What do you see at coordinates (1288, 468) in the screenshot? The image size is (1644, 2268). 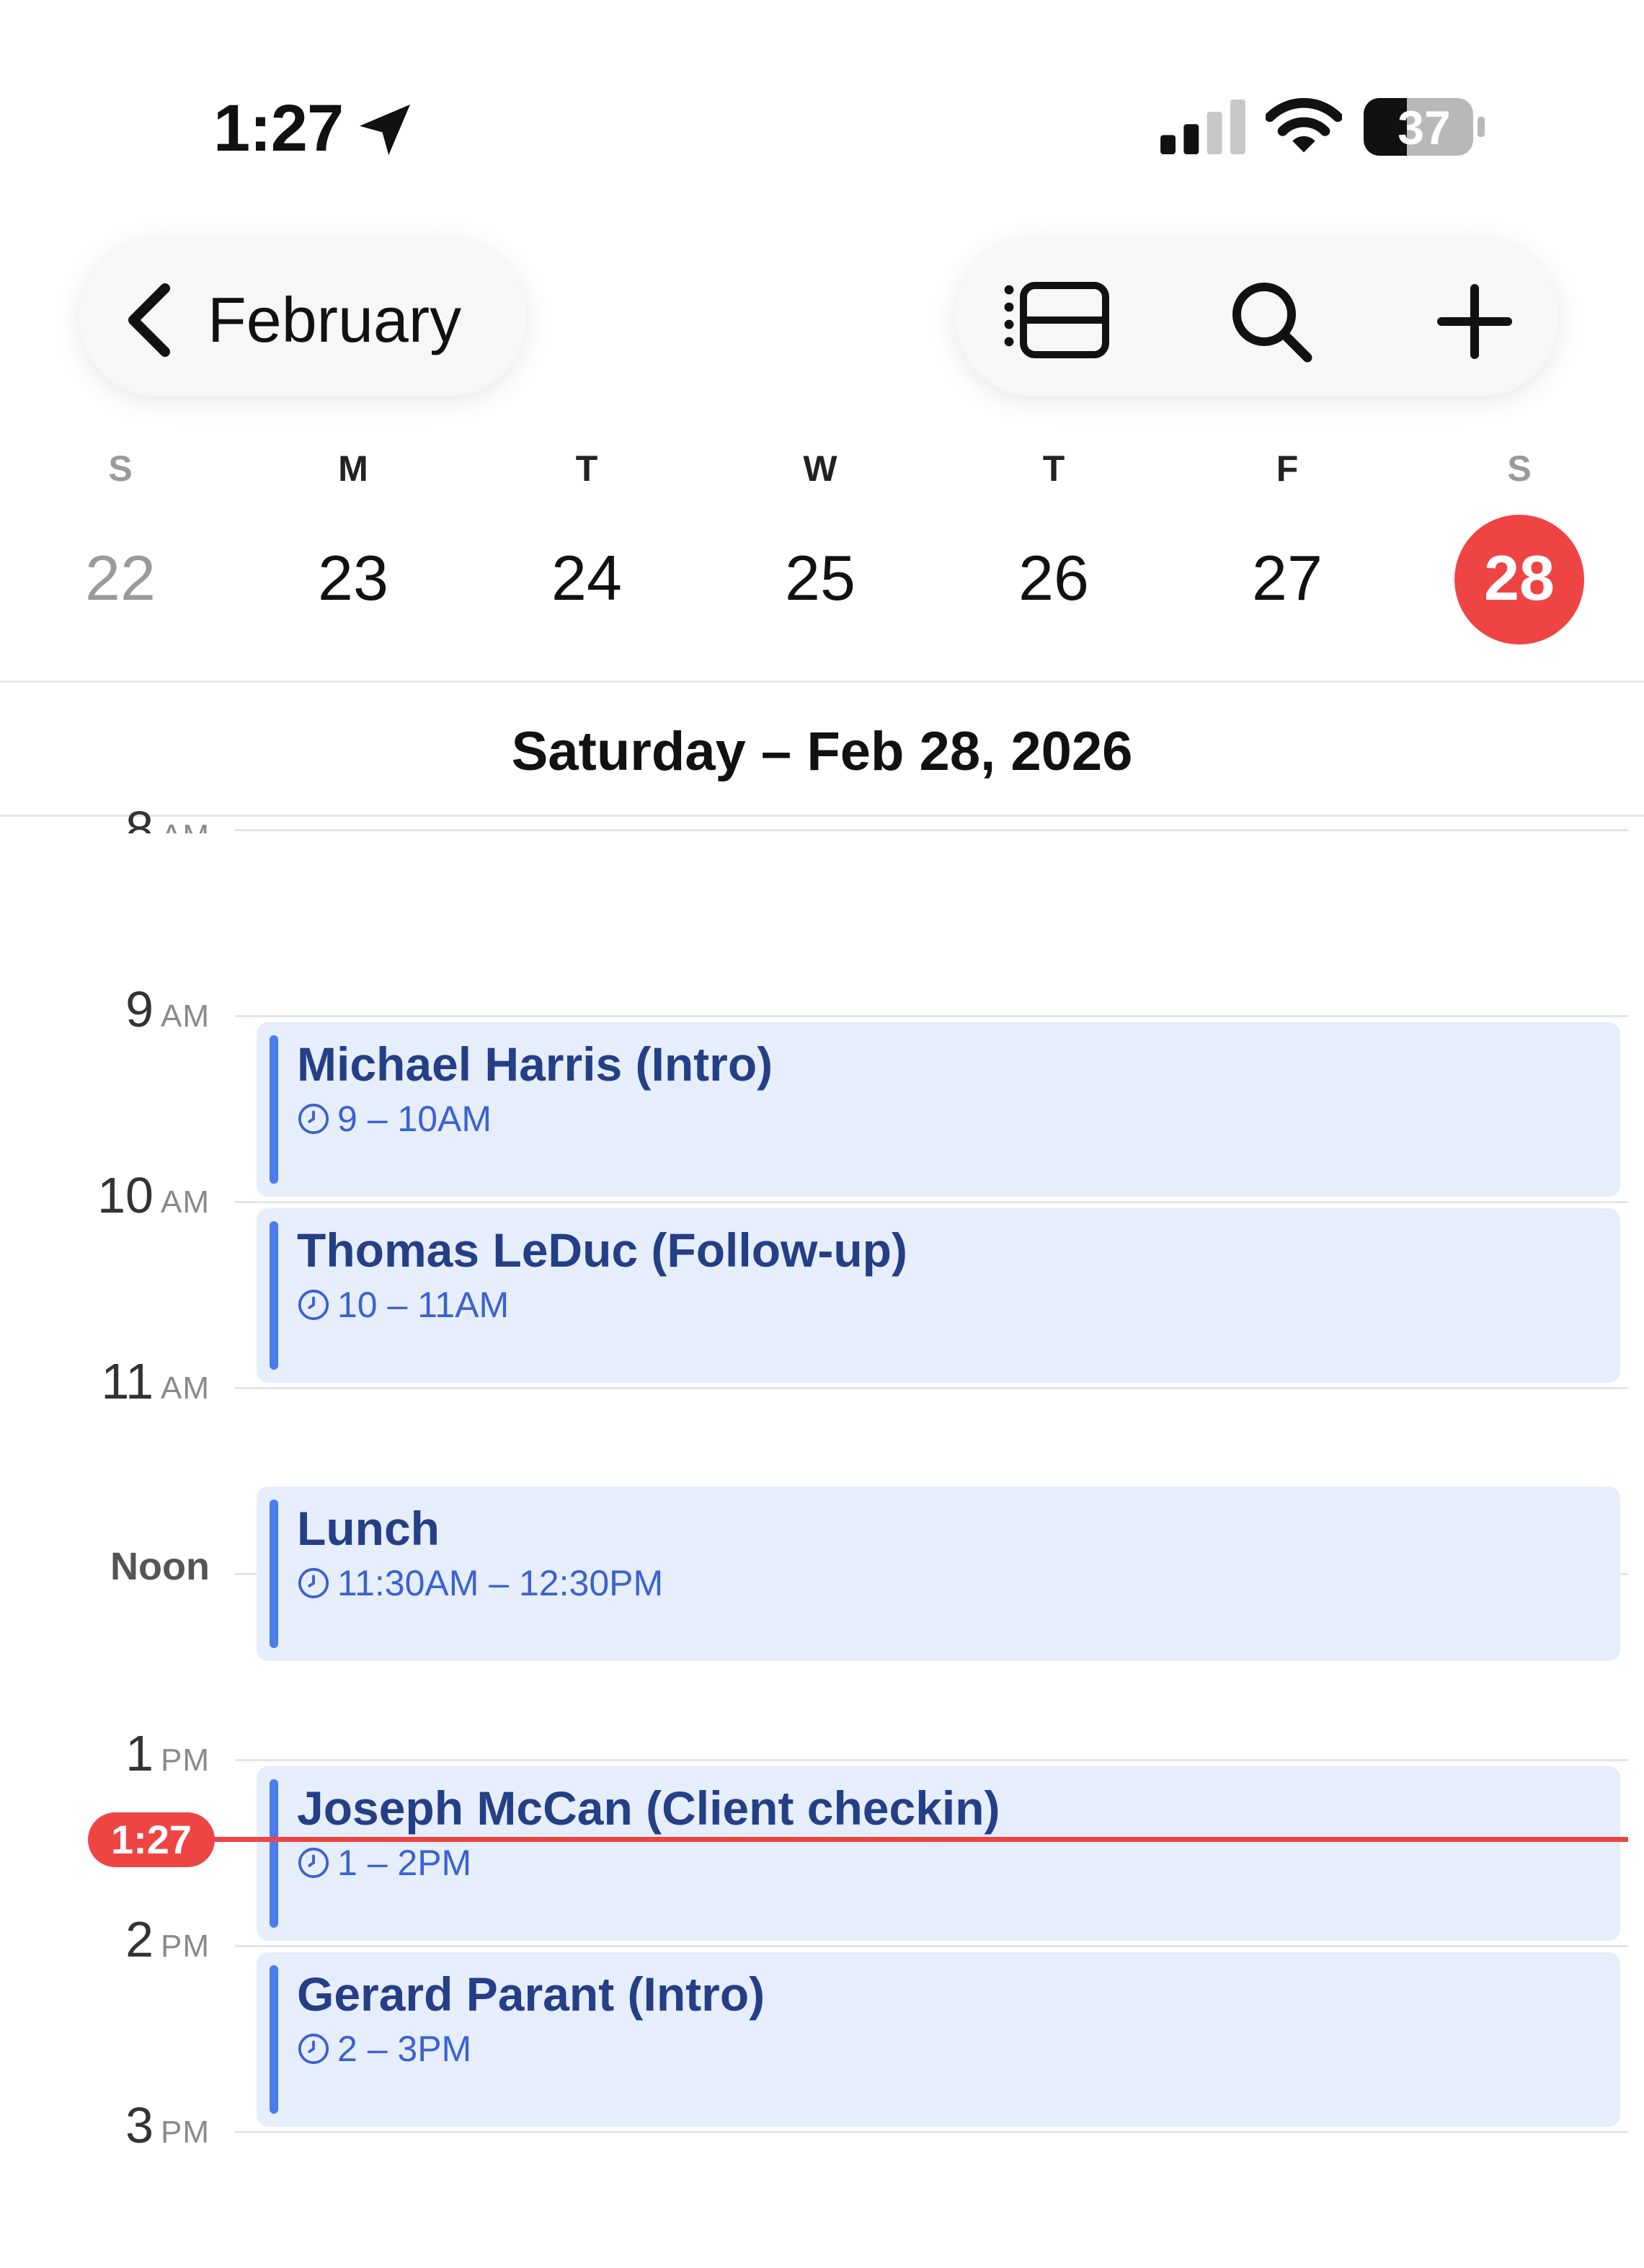 I see `weekday-fri: F` at bounding box center [1288, 468].